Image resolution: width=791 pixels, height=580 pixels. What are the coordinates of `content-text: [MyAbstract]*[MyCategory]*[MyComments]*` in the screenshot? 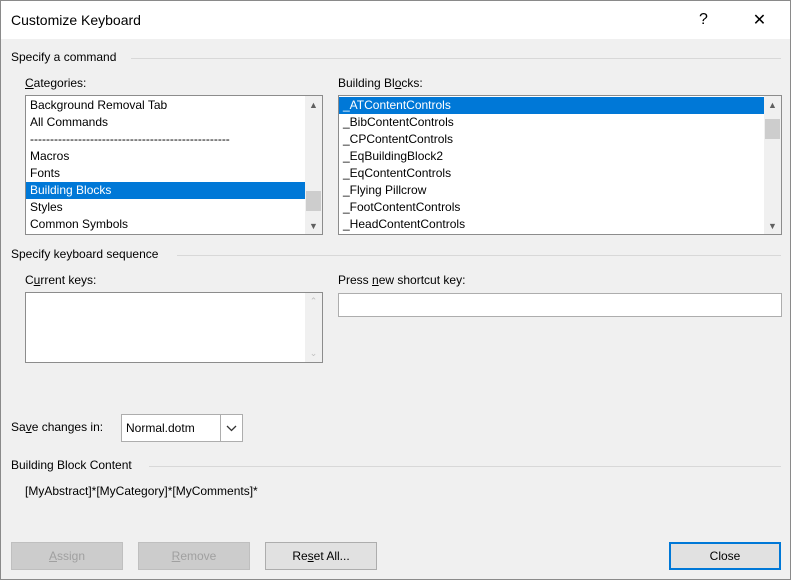 It's located at (141, 491).